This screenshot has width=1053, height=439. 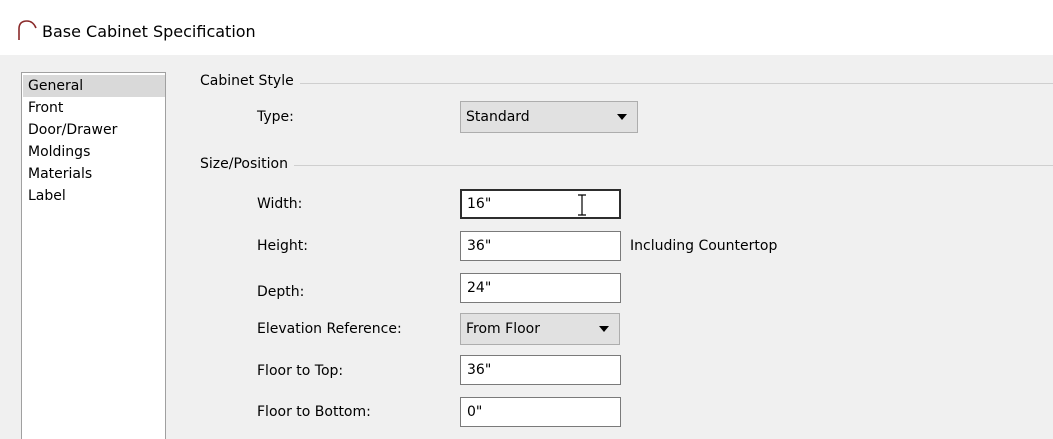 I want to click on elevation-reference-label: Elevation Reference:, so click(x=329, y=329).